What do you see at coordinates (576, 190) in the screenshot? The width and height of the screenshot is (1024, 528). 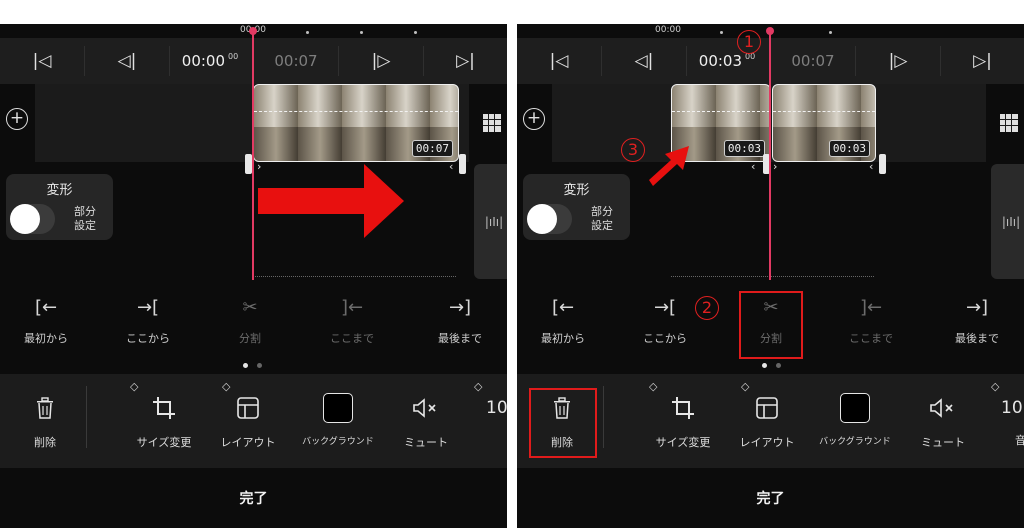 I see `transform-title: 変形` at bounding box center [576, 190].